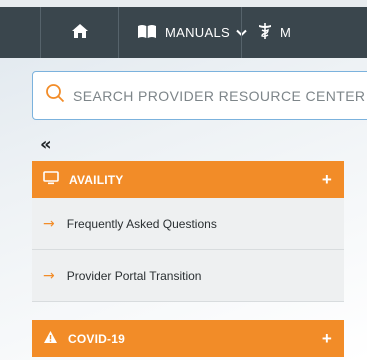 This screenshot has height=360, width=367. I want to click on list-item-faq: → Frequently Asked Questions, so click(188, 224).